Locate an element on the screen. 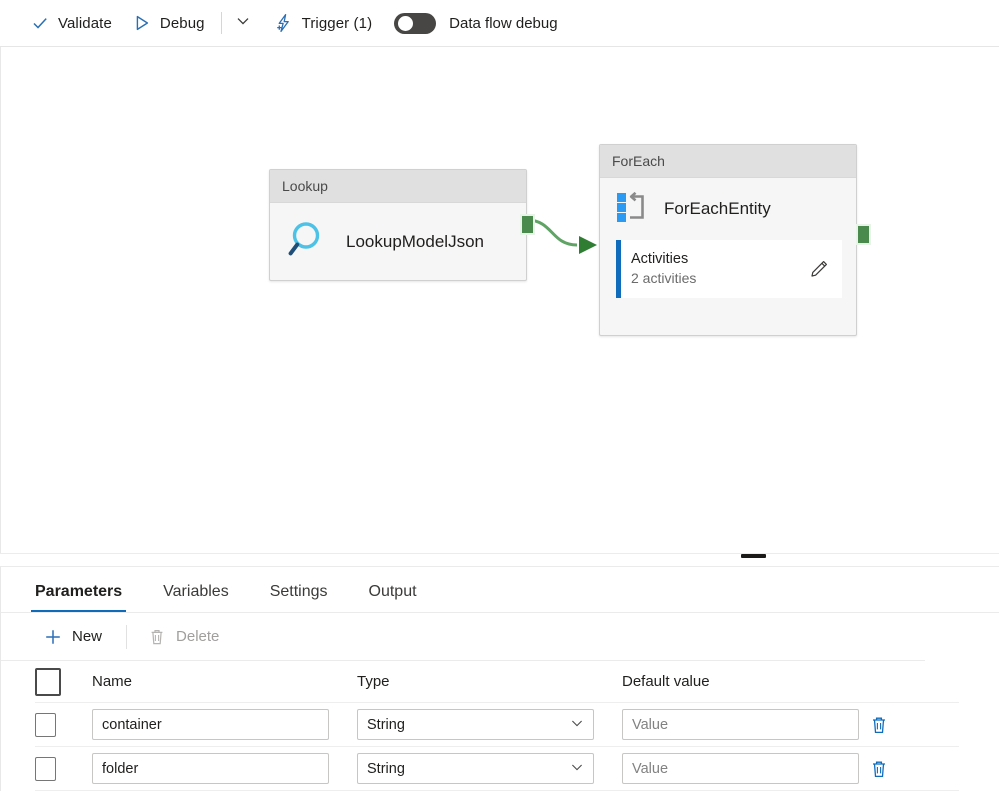  trigger-label: Trigger (1) is located at coordinates (337, 23).